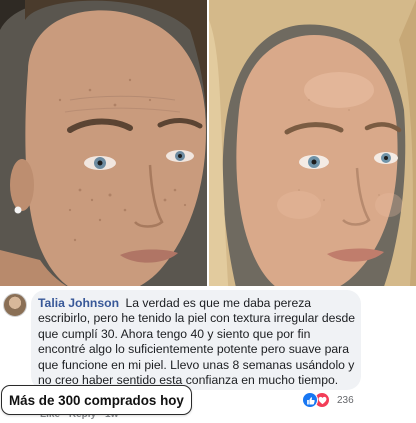 The width and height of the screenshot is (416, 423). Describe the element at coordinates (310, 400) in the screenshot. I see `like-icon` at that location.